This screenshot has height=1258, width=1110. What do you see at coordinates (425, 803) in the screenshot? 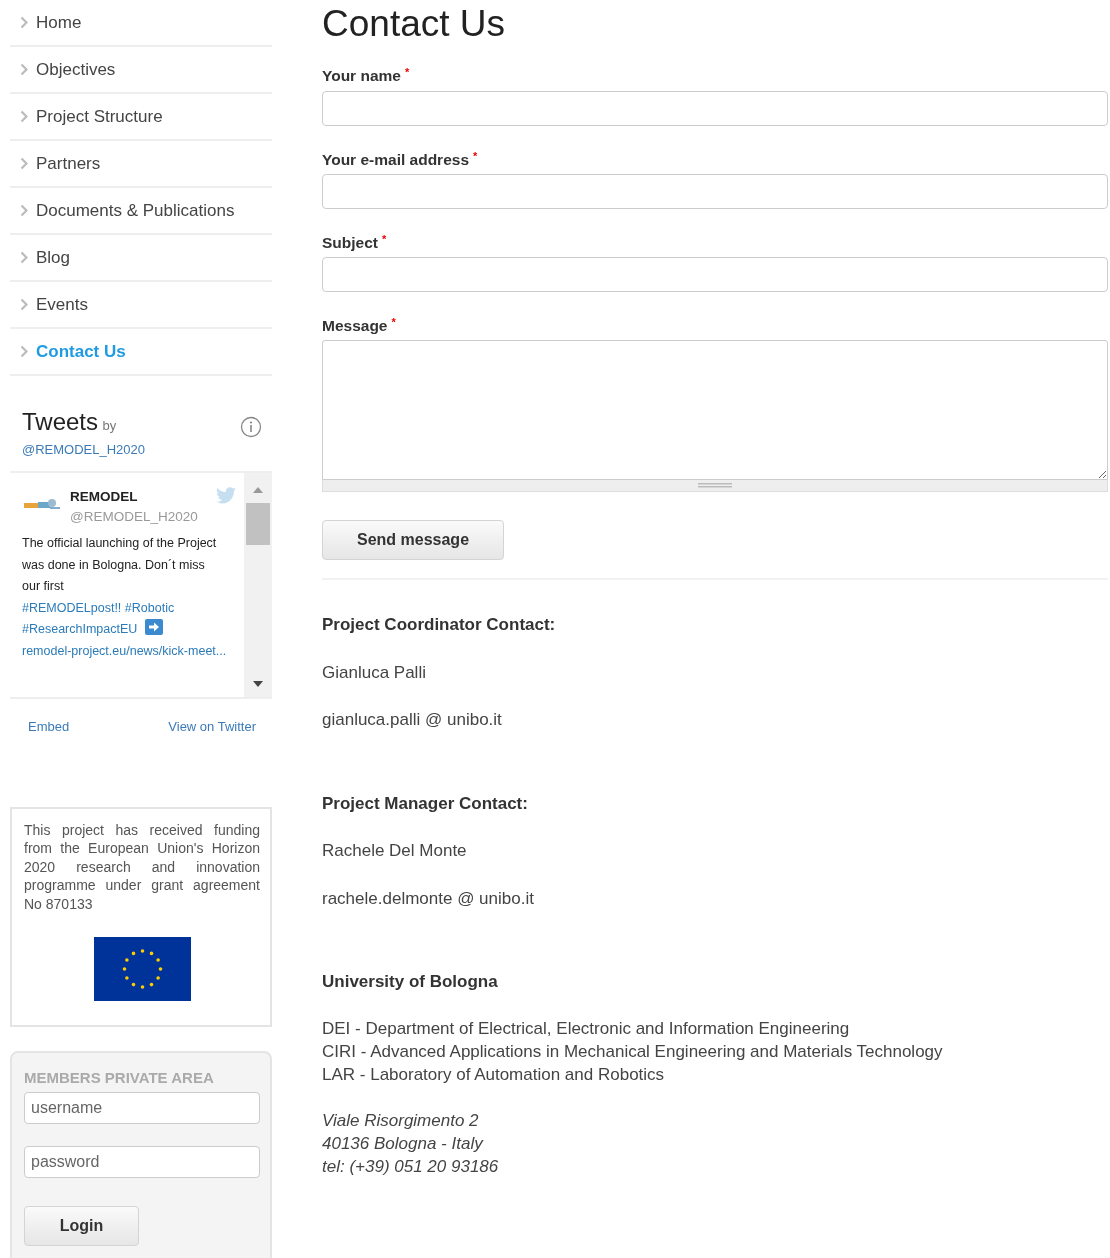
I see `contact-heading: Project Manager Contact:` at bounding box center [425, 803].